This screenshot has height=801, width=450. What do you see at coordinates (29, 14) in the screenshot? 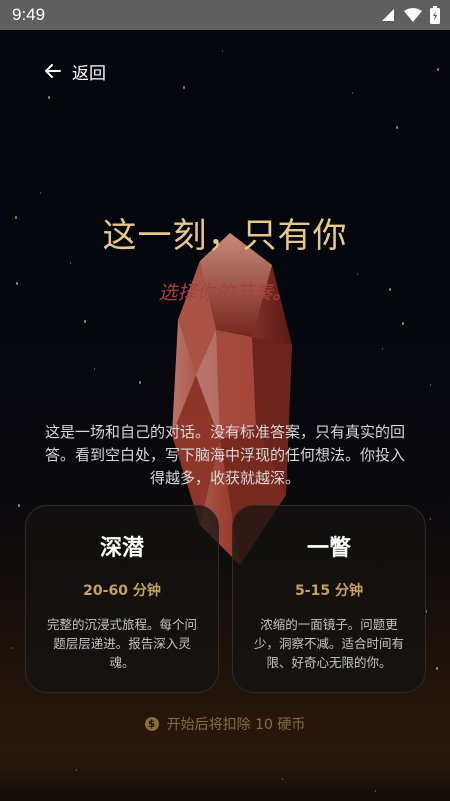
I see `status-time: 9:49` at bounding box center [29, 14].